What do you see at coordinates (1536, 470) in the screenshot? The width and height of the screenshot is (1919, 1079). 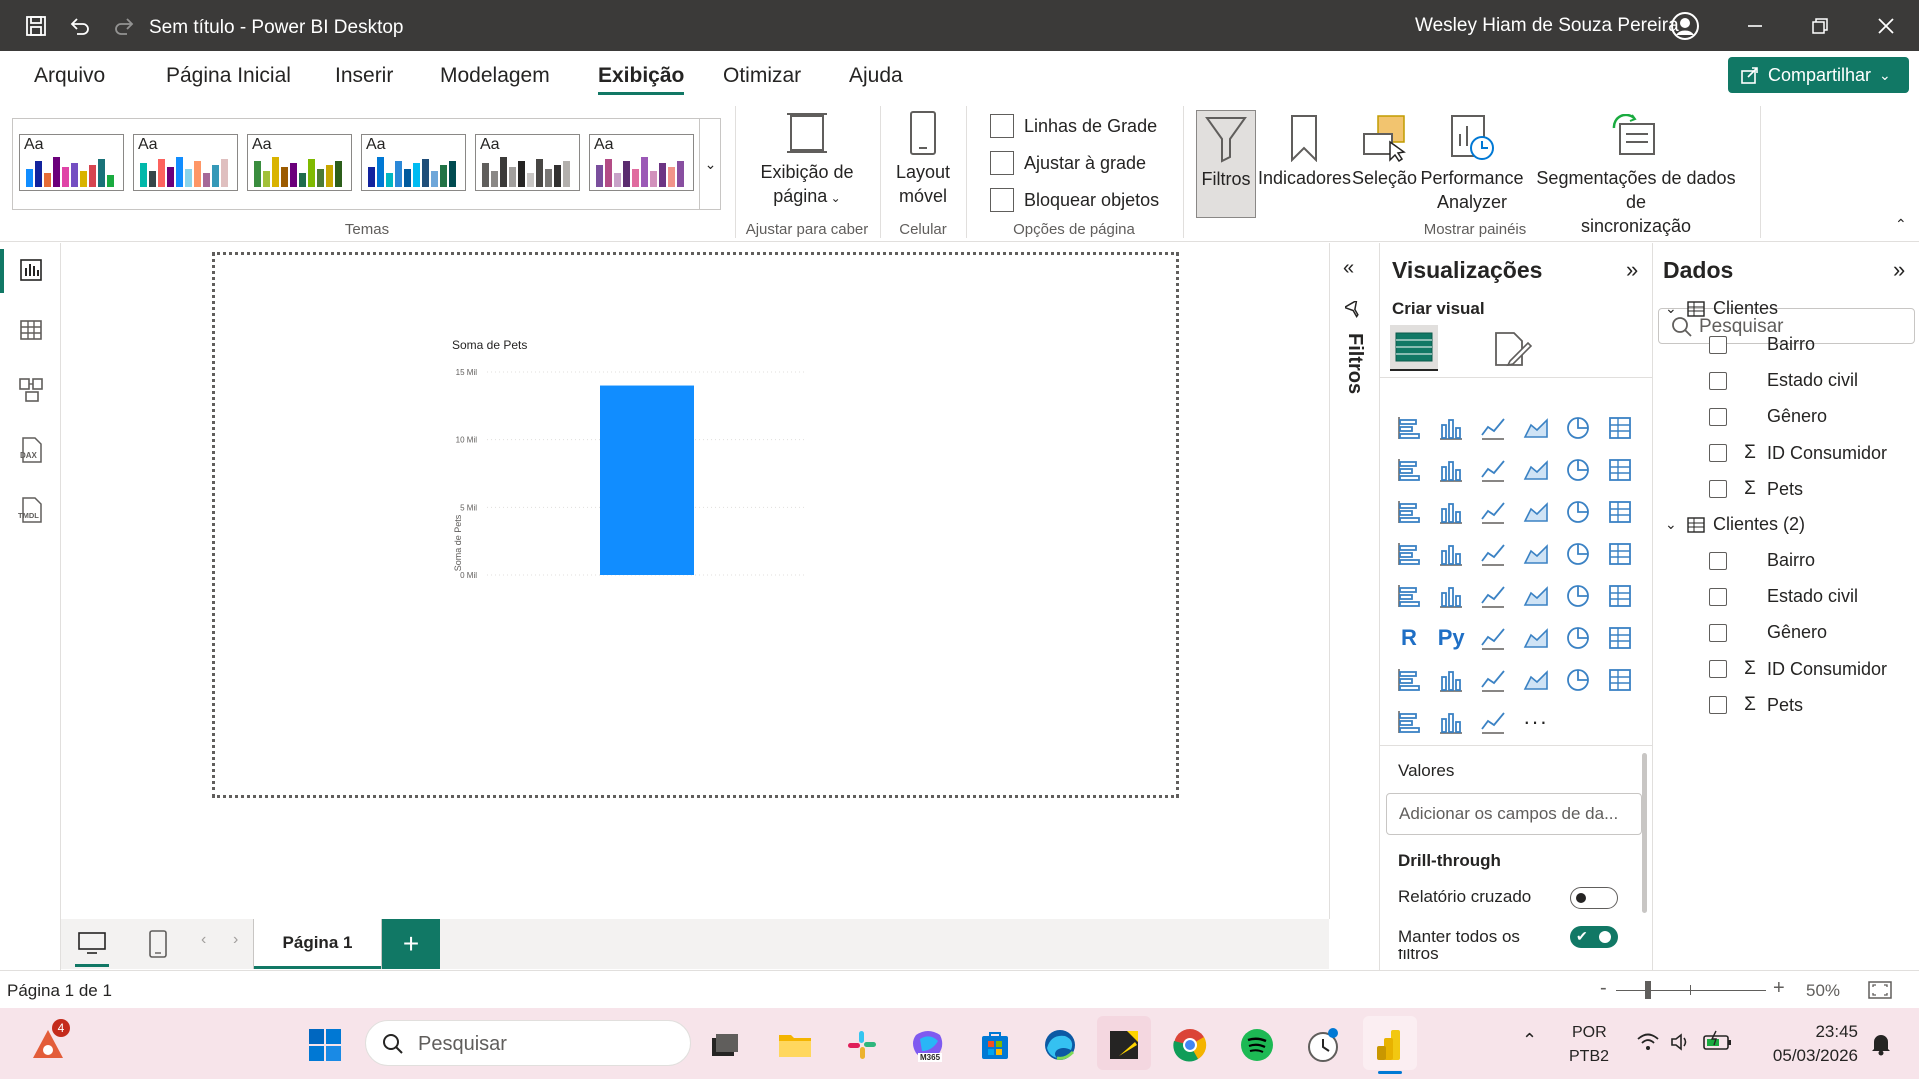 I see `100-stacked-area-chart-icon` at bounding box center [1536, 470].